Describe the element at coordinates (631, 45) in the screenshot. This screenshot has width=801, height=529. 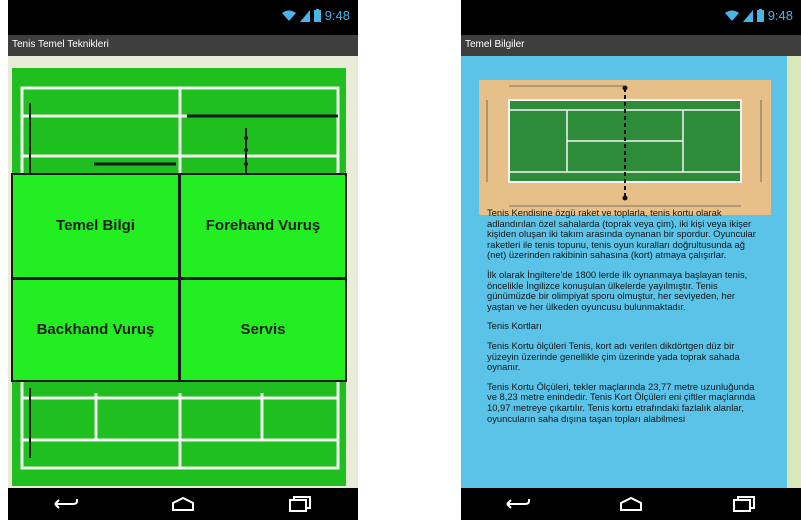
I see `app-bar: Temel Bilgiler` at that location.